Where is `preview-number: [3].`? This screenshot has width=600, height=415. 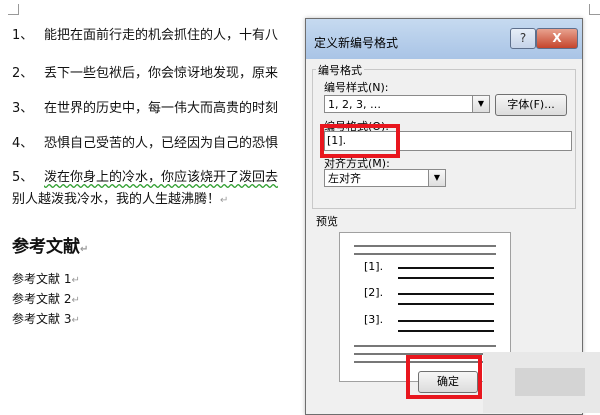
preview-number: [3]. is located at coordinates (374, 319).